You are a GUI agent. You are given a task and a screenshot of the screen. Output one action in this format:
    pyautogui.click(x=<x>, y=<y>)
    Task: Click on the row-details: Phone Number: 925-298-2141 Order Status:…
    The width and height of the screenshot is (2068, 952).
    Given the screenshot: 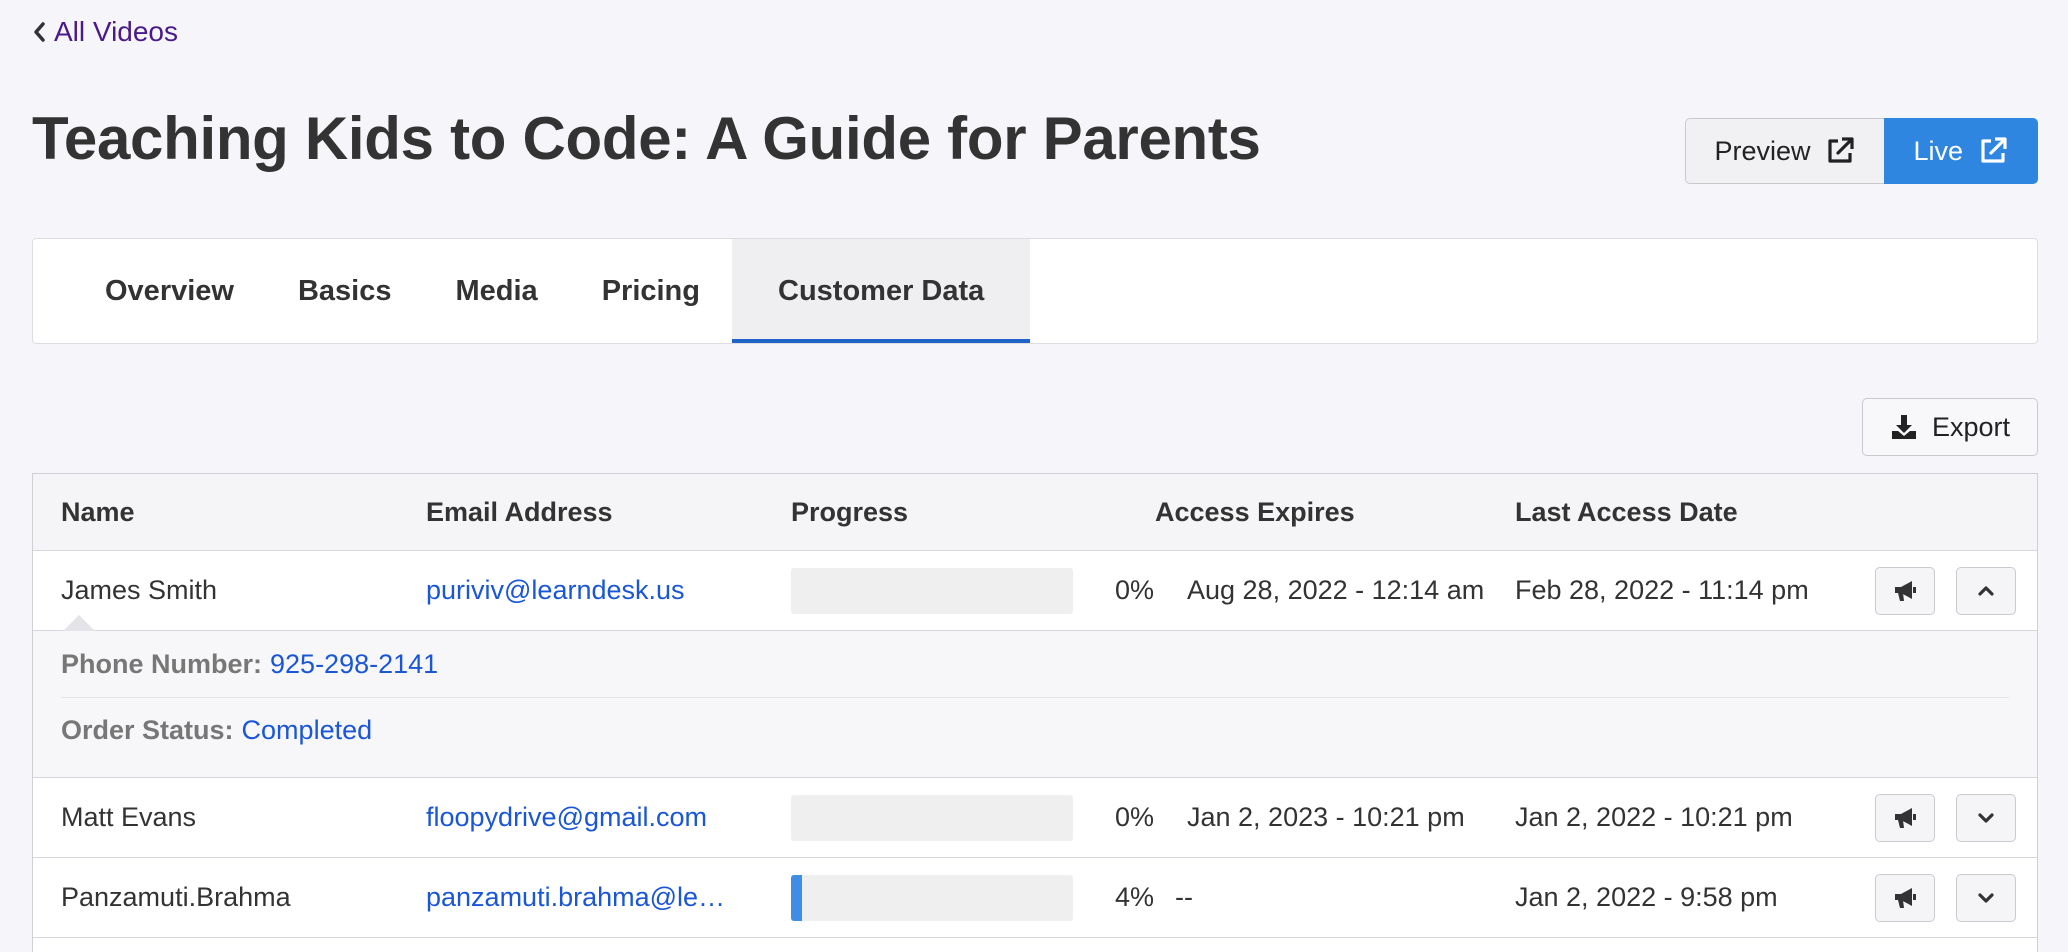 What is the action you would take?
    pyautogui.click(x=1035, y=704)
    